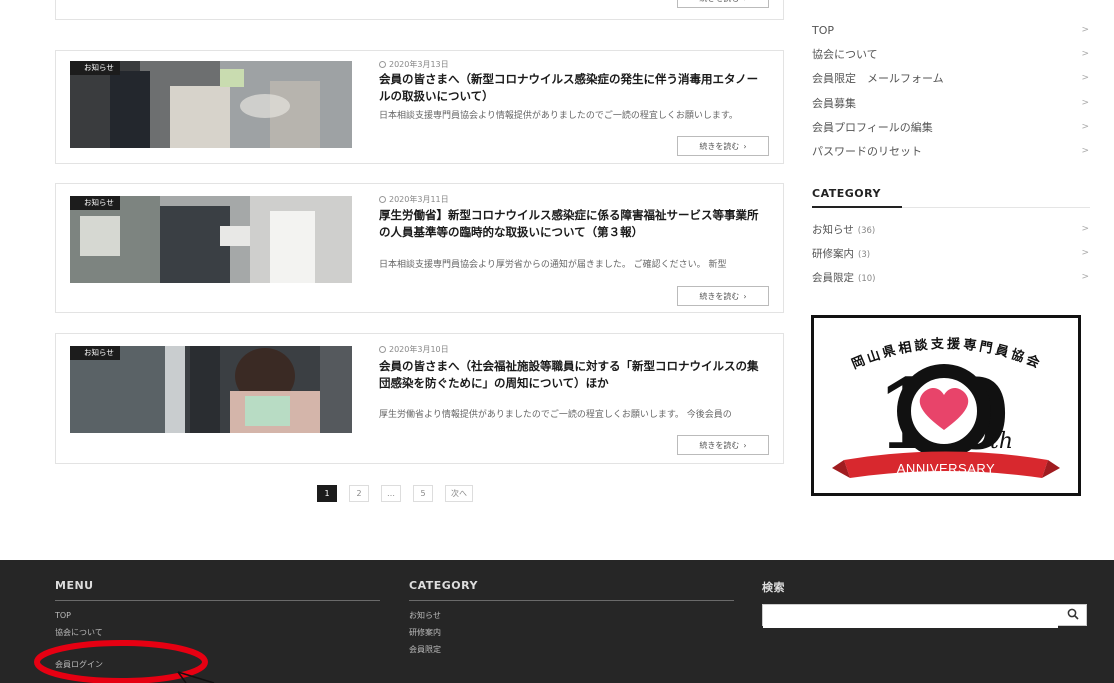 Image resolution: width=1114 pixels, height=683 pixels. Describe the element at coordinates (951, 229) in the screenshot. I see `sidebar-category-news: お知らせ (36) >` at that location.